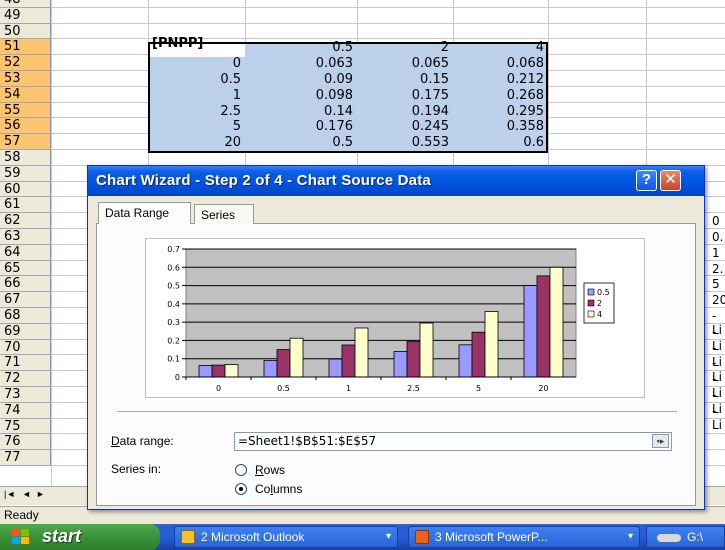 The width and height of the screenshot is (725, 550). Describe the element at coordinates (25, 15) in the screenshot. I see `row-header-49: 49` at that location.